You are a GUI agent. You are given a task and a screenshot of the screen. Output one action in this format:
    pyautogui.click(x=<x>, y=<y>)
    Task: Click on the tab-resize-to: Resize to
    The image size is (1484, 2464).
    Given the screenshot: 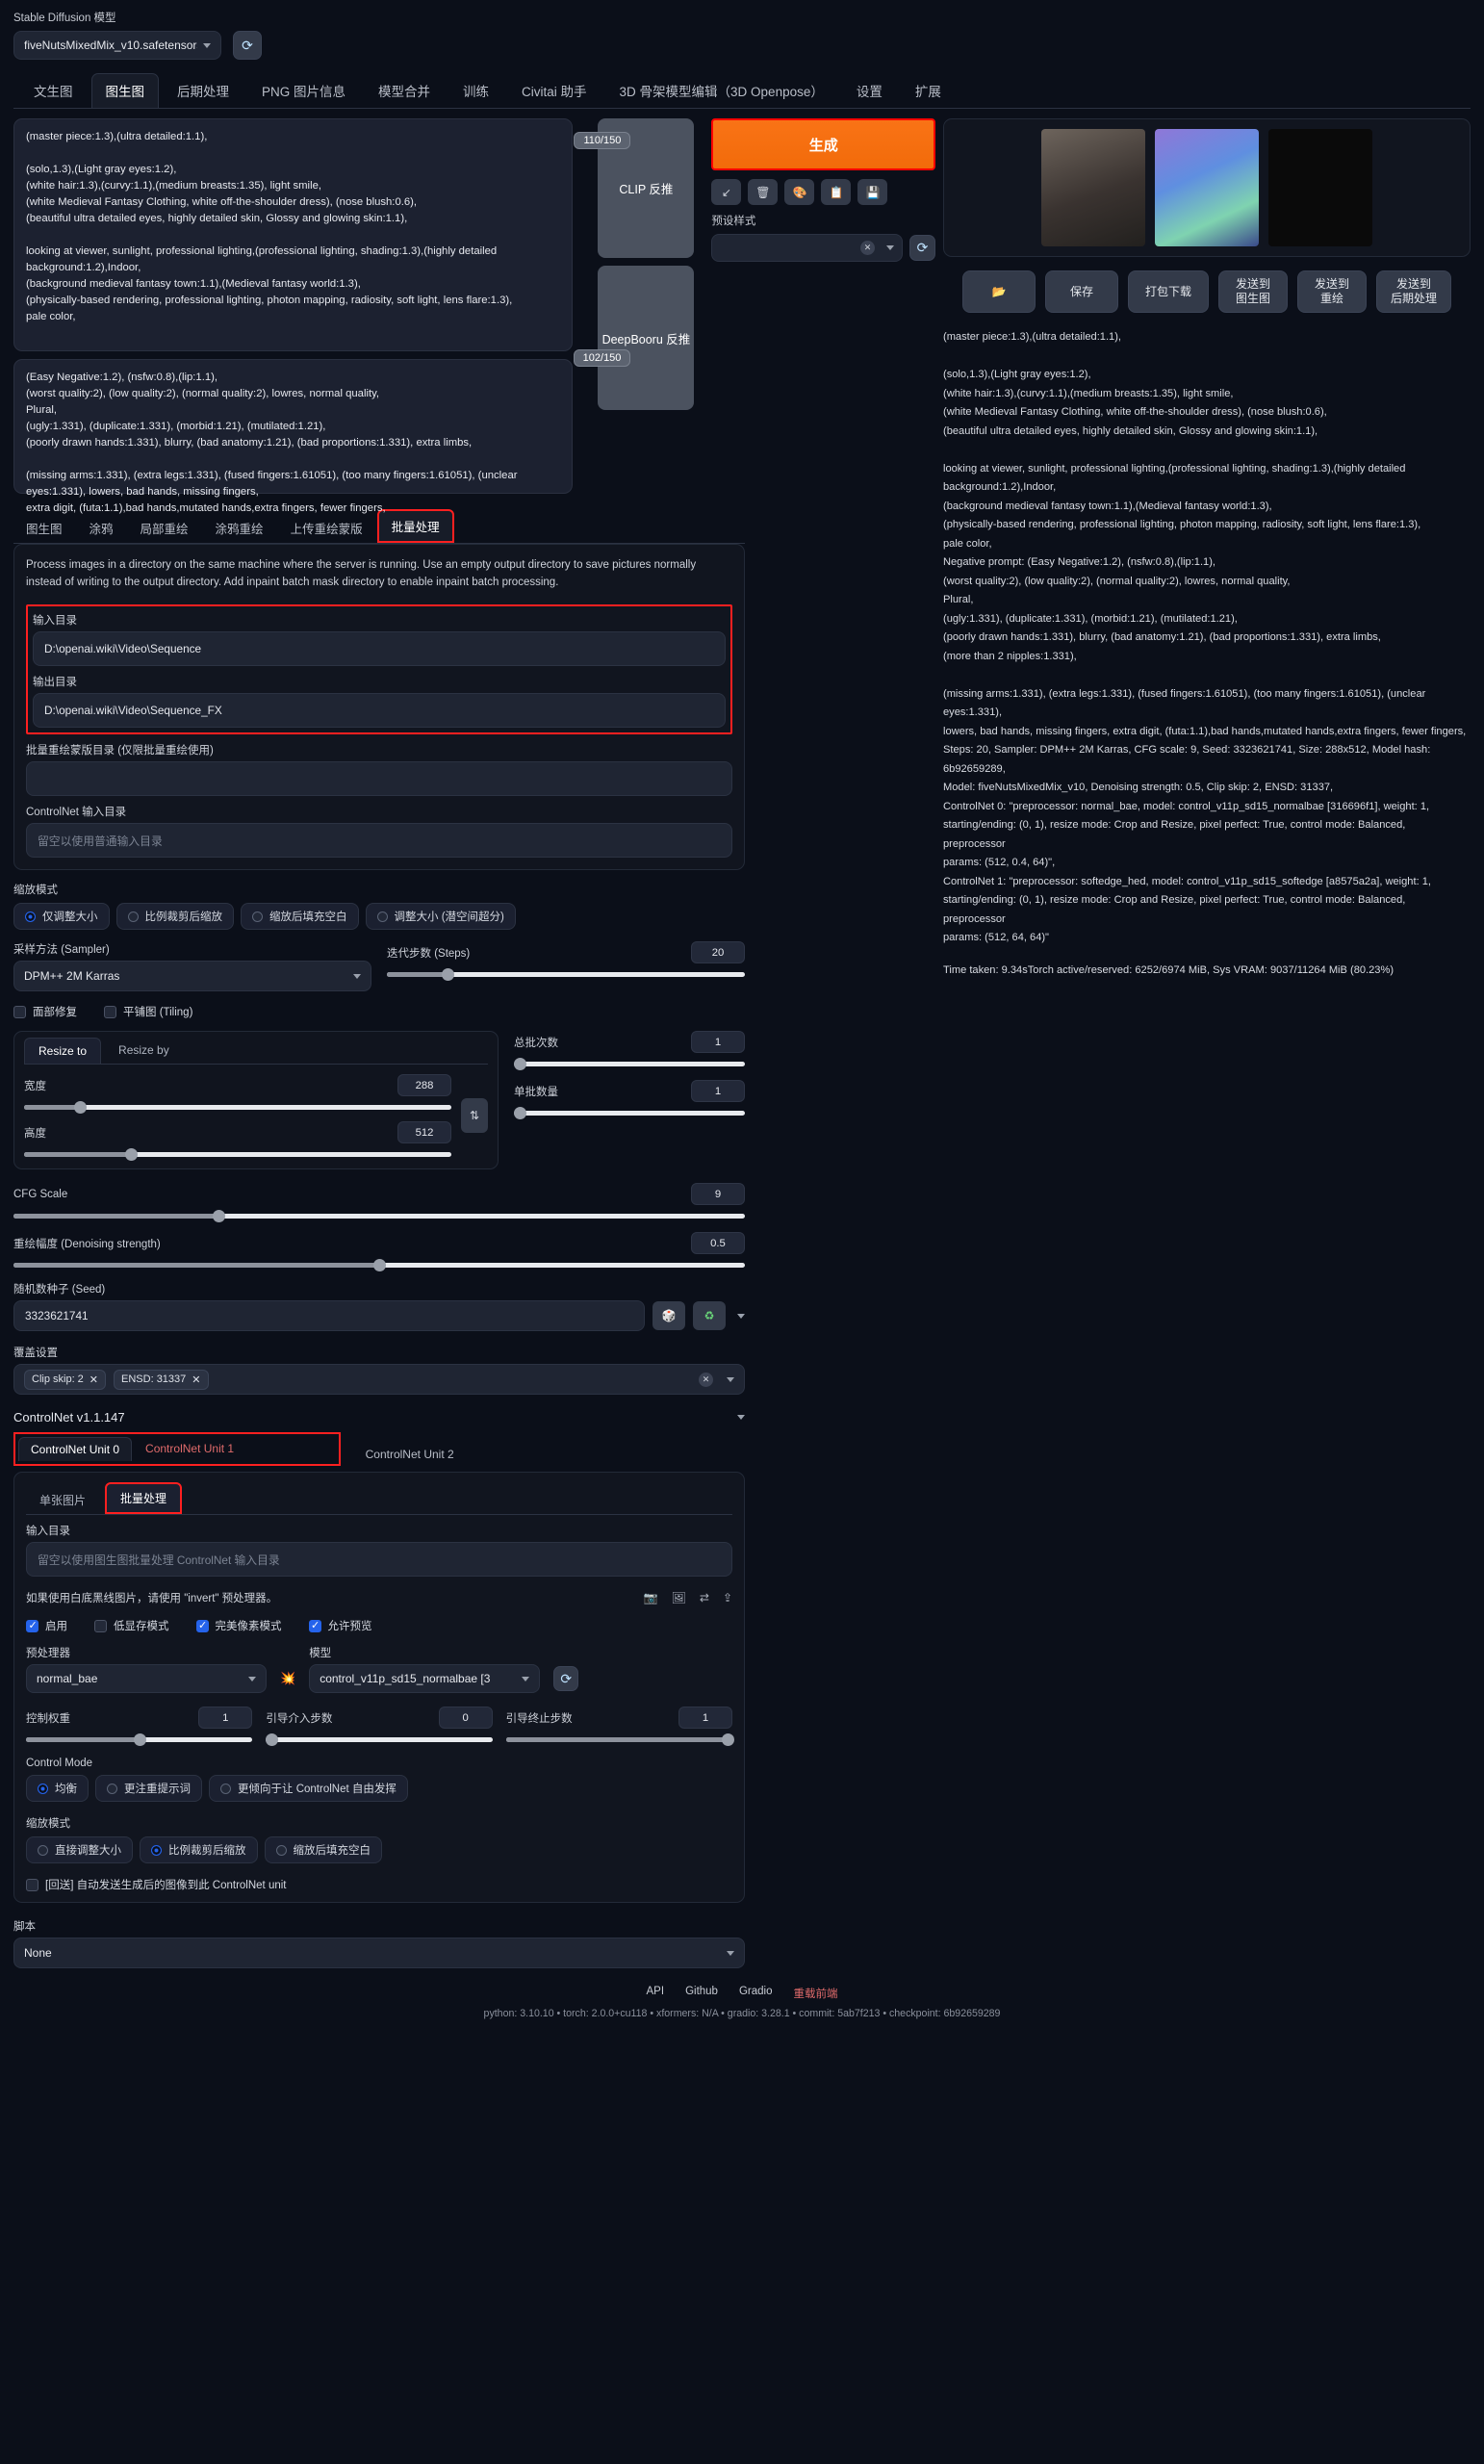 What is the action you would take?
    pyautogui.click(x=63, y=1051)
    